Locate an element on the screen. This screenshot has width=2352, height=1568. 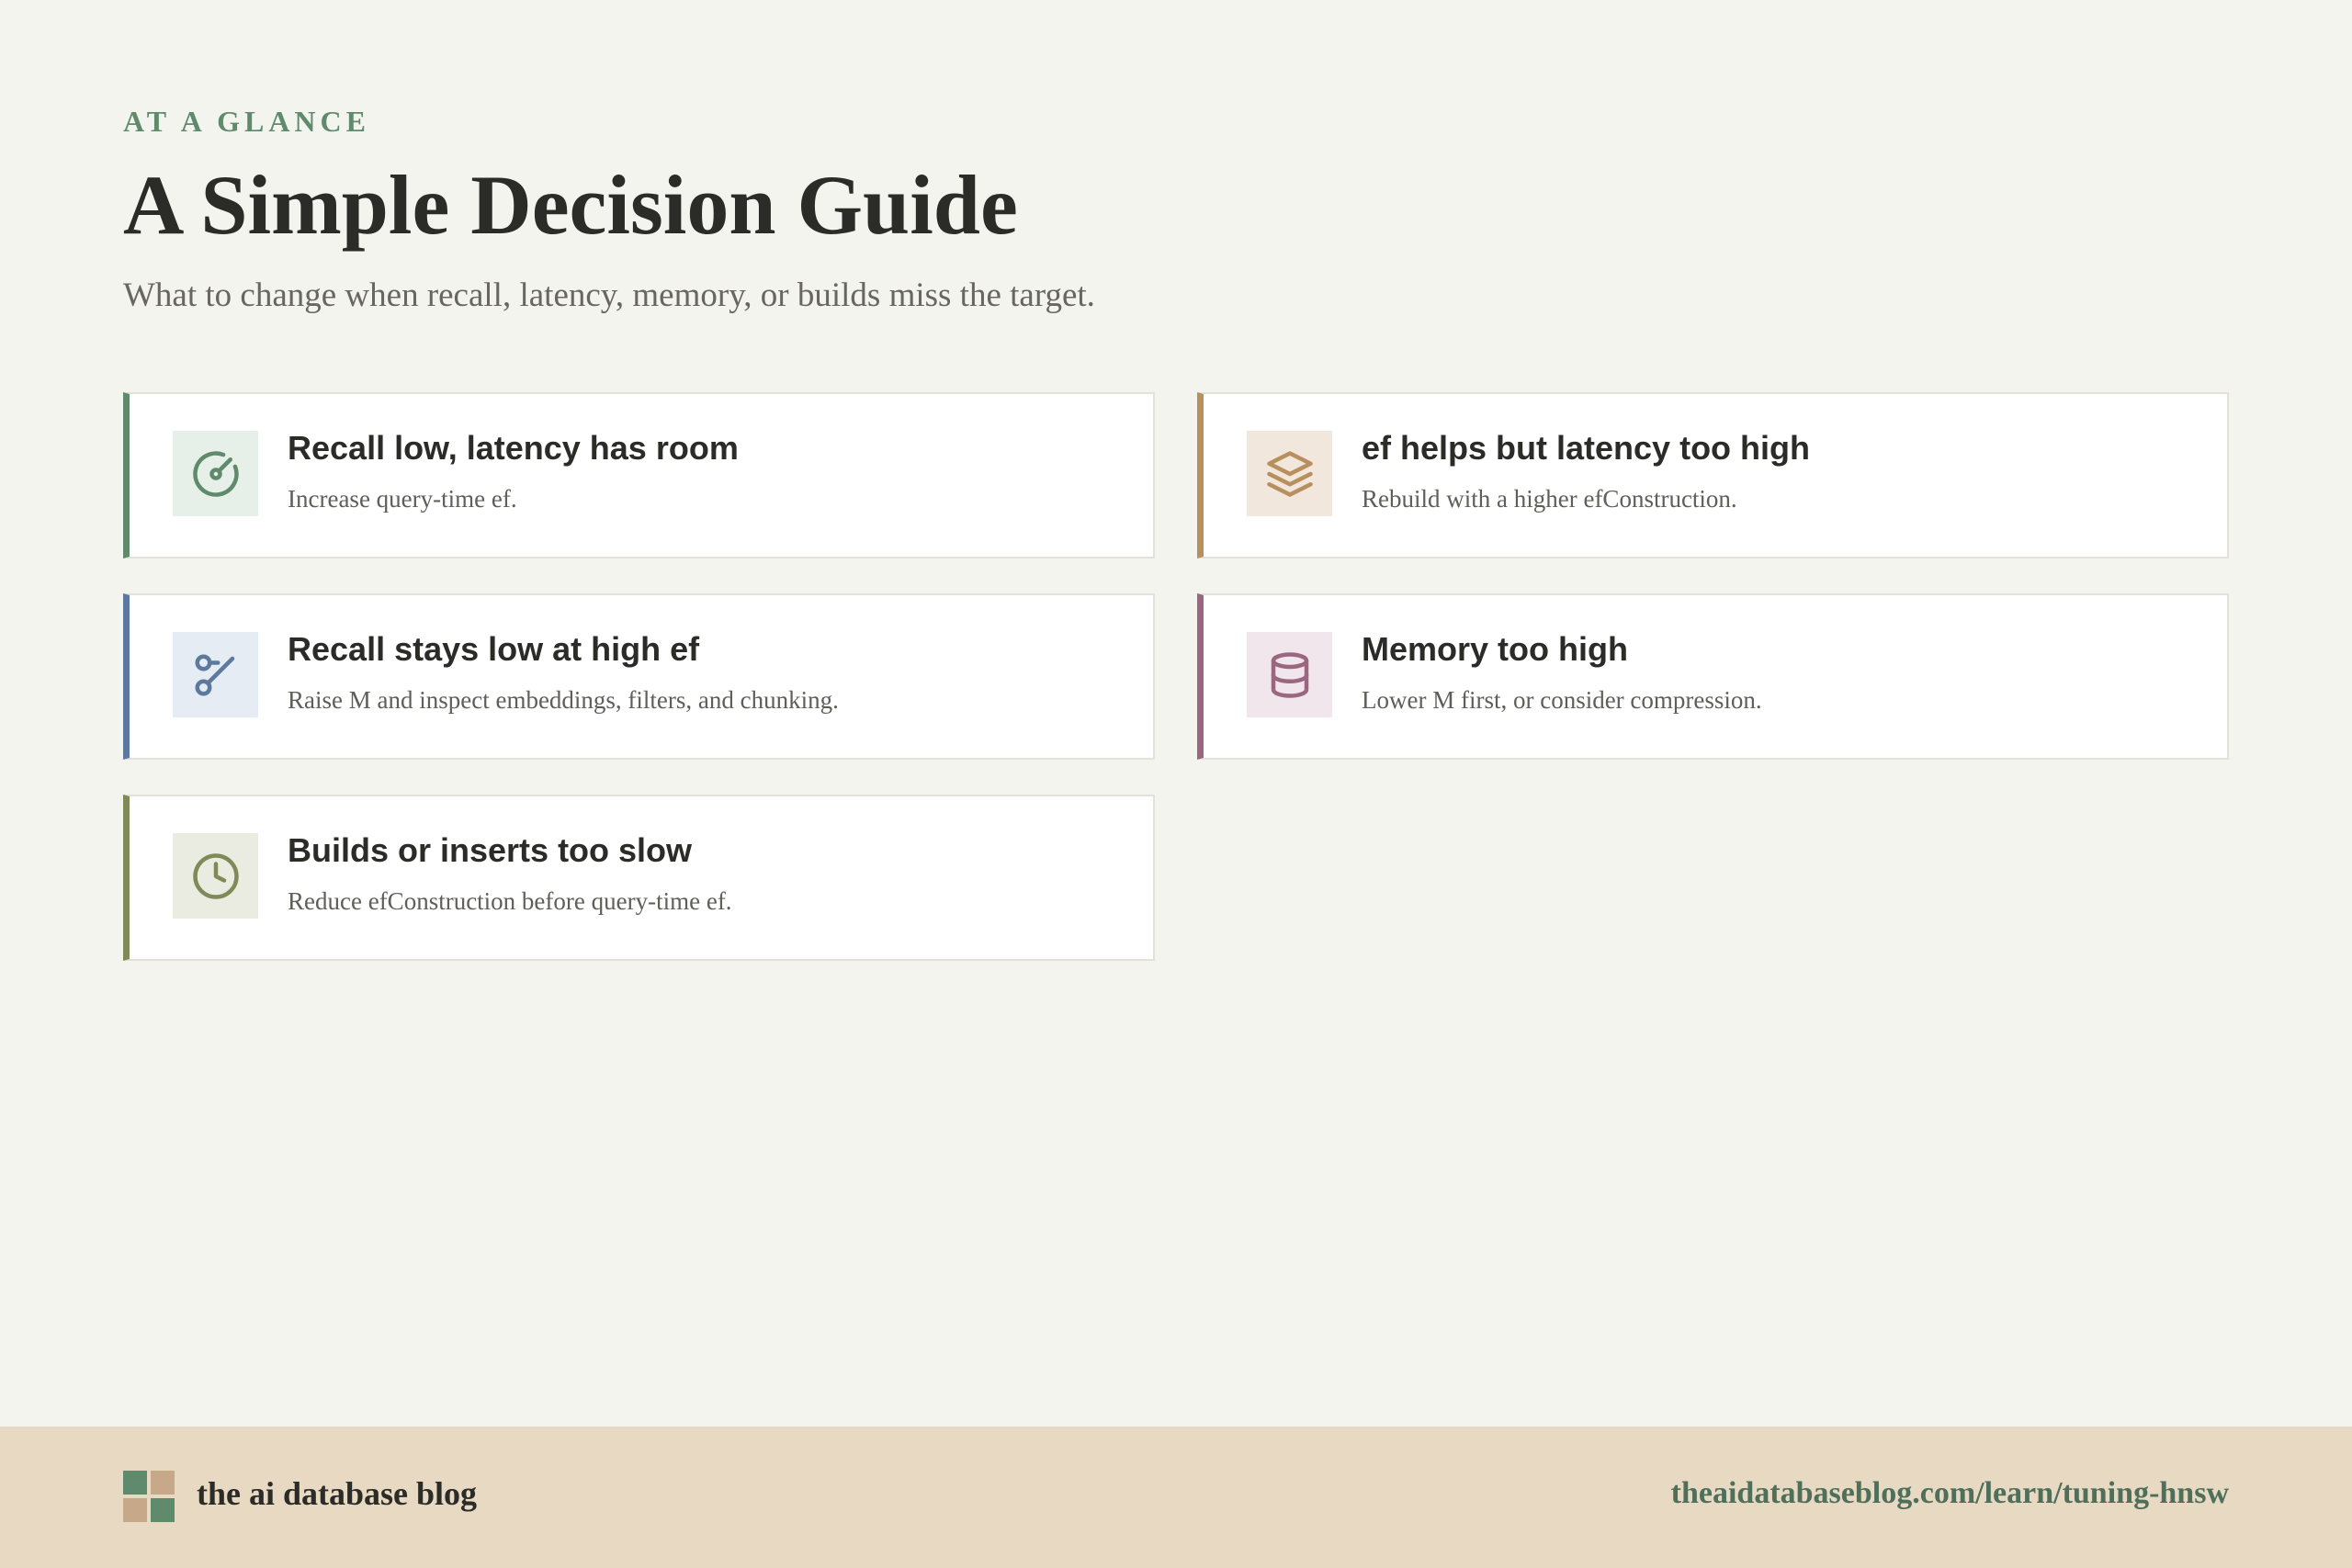
brand-name: the ai database blog is located at coordinates (337, 1493).